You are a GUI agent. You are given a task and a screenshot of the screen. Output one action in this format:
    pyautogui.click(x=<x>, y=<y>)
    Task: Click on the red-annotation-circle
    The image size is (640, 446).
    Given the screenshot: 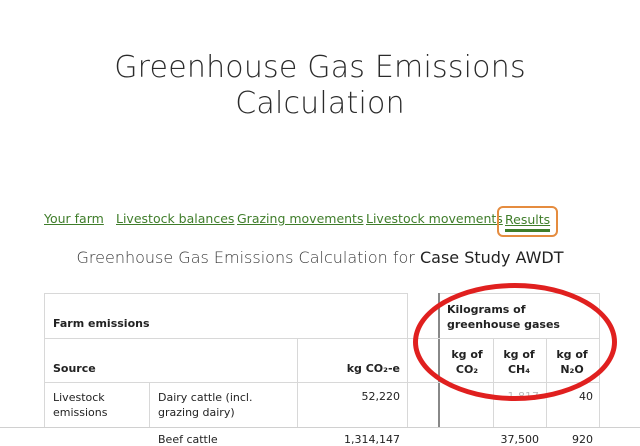 What is the action you would take?
    pyautogui.click(x=515, y=342)
    